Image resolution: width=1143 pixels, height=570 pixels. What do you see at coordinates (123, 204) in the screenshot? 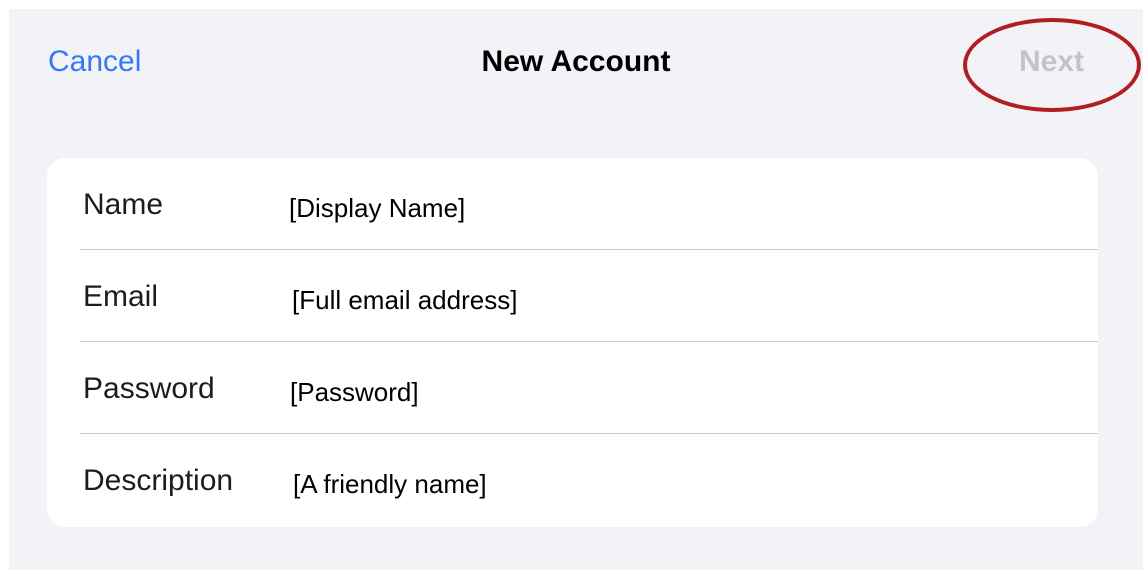
I see `name-label: Name` at bounding box center [123, 204].